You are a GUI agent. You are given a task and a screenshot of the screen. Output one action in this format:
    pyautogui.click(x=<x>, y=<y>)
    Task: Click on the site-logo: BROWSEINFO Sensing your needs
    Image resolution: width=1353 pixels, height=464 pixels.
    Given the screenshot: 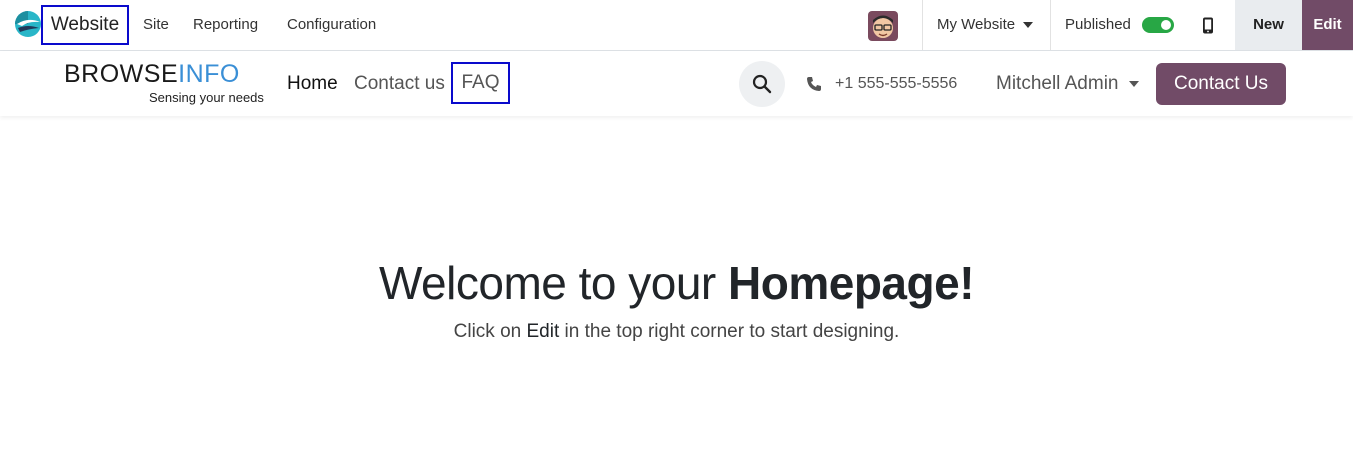 What is the action you would take?
    pyautogui.click(x=164, y=83)
    